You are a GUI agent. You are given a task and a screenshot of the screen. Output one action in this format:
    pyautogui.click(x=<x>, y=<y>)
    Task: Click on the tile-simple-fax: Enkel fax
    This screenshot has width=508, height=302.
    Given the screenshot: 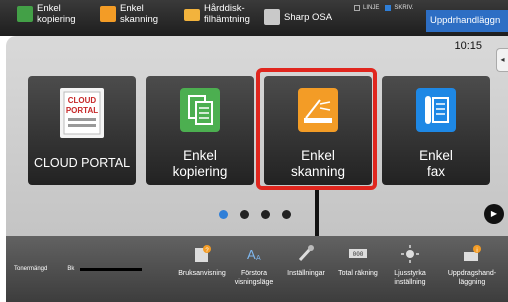 What is the action you would take?
    pyautogui.click(x=436, y=130)
    